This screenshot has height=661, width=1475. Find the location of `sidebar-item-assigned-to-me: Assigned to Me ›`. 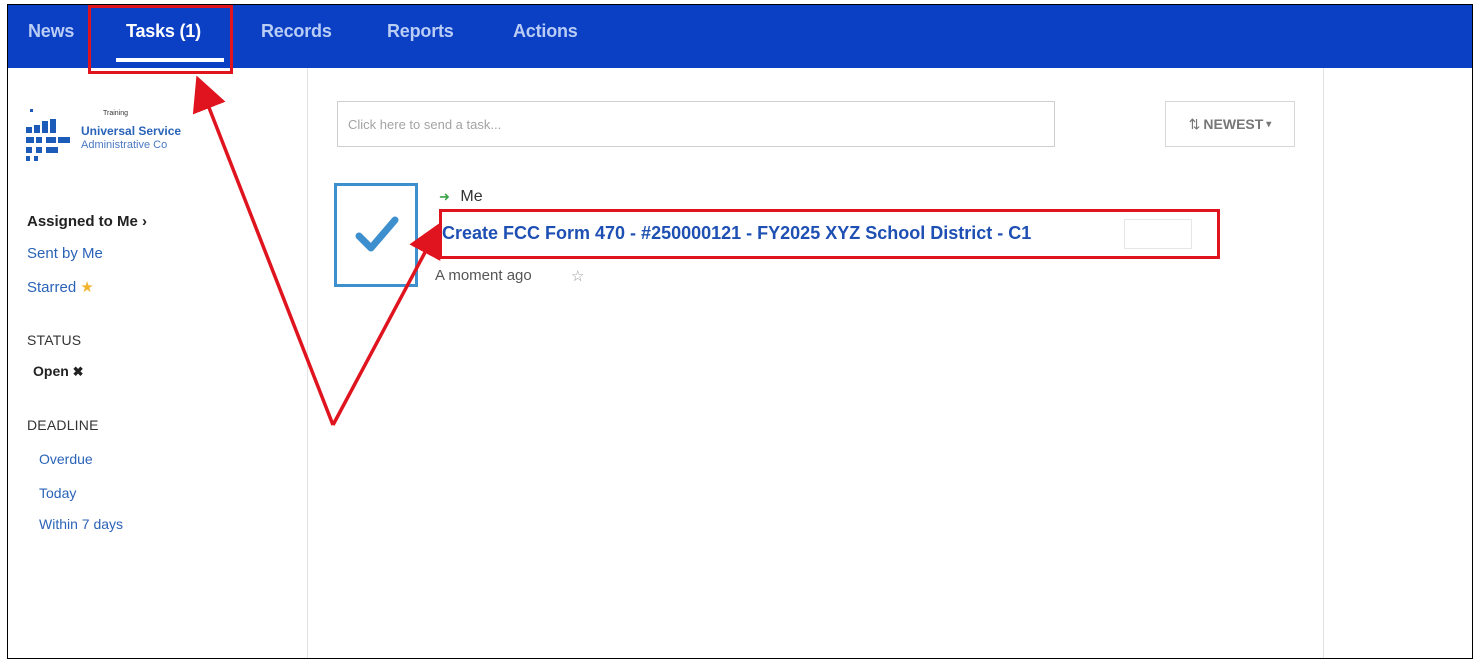

sidebar-item-assigned-to-me: Assigned to Me › is located at coordinates (87, 221).